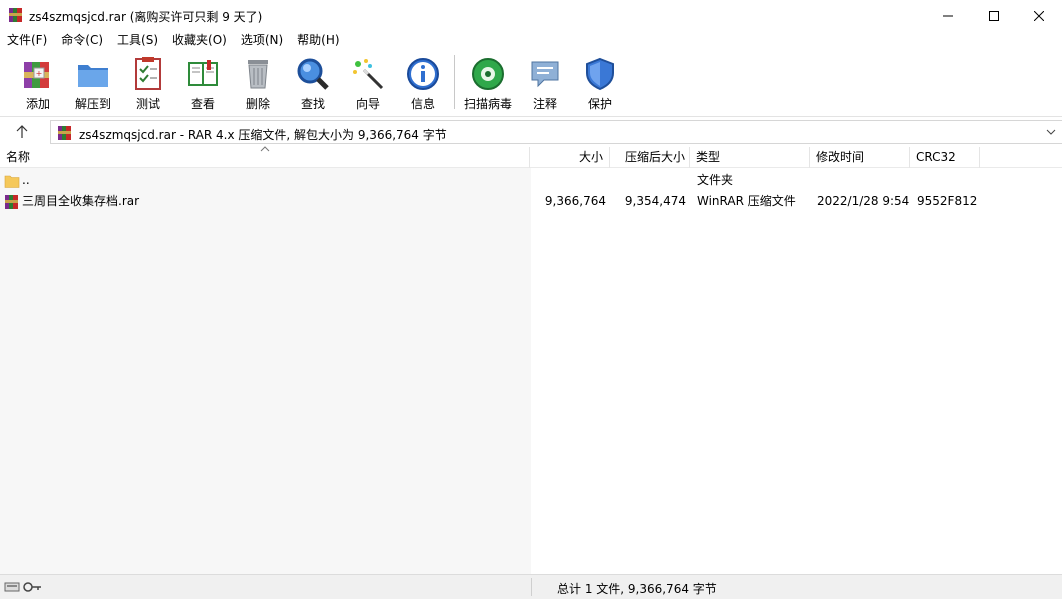 The image size is (1062, 599). Describe the element at coordinates (575, 201) in the screenshot. I see `item-size: 9,366,764` at that location.